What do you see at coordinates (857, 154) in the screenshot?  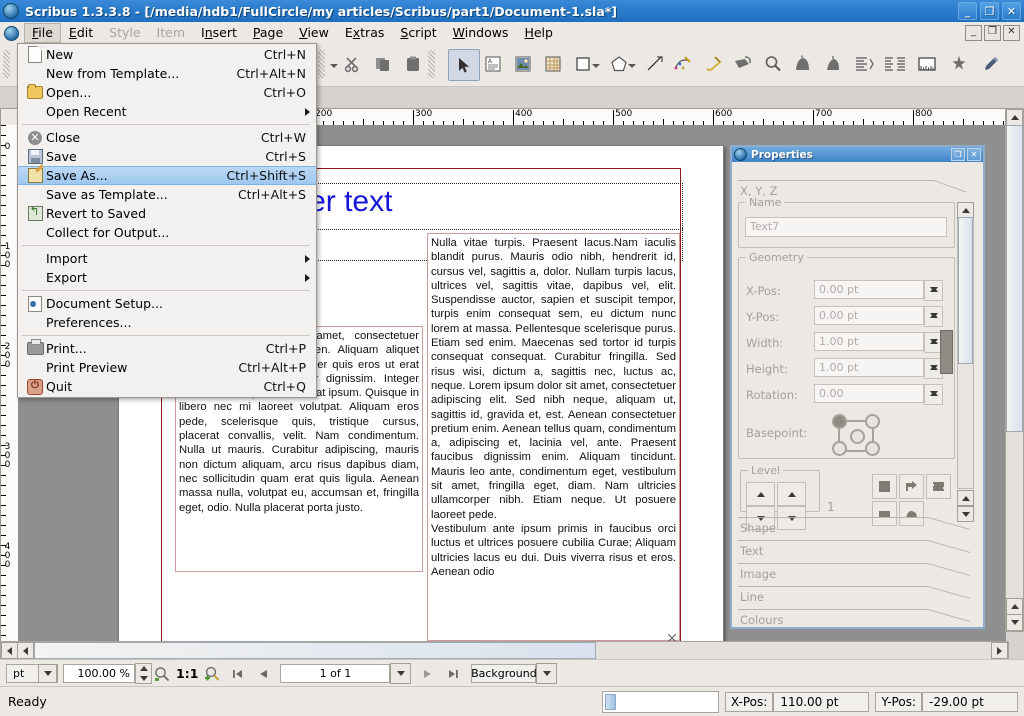 I see `properties-title-bar: Properties ❐ ✕` at bounding box center [857, 154].